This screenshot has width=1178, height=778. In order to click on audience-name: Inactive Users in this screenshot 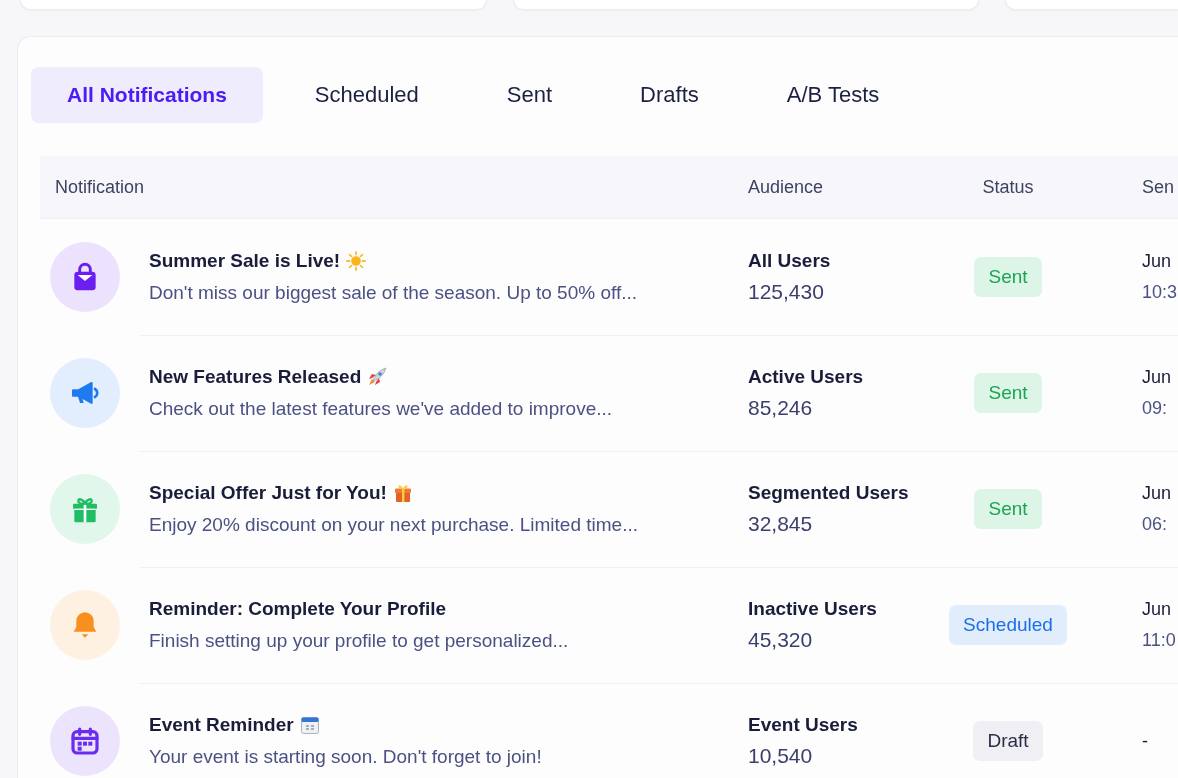, I will do `click(812, 609)`.